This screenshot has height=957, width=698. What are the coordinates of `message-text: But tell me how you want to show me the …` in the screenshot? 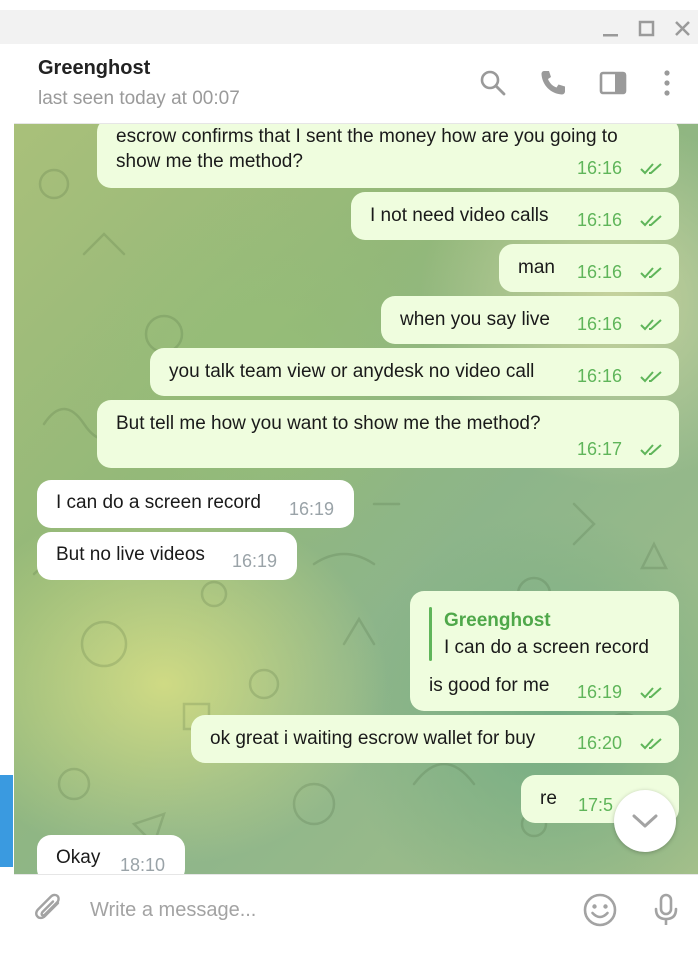 It's located at (328, 423).